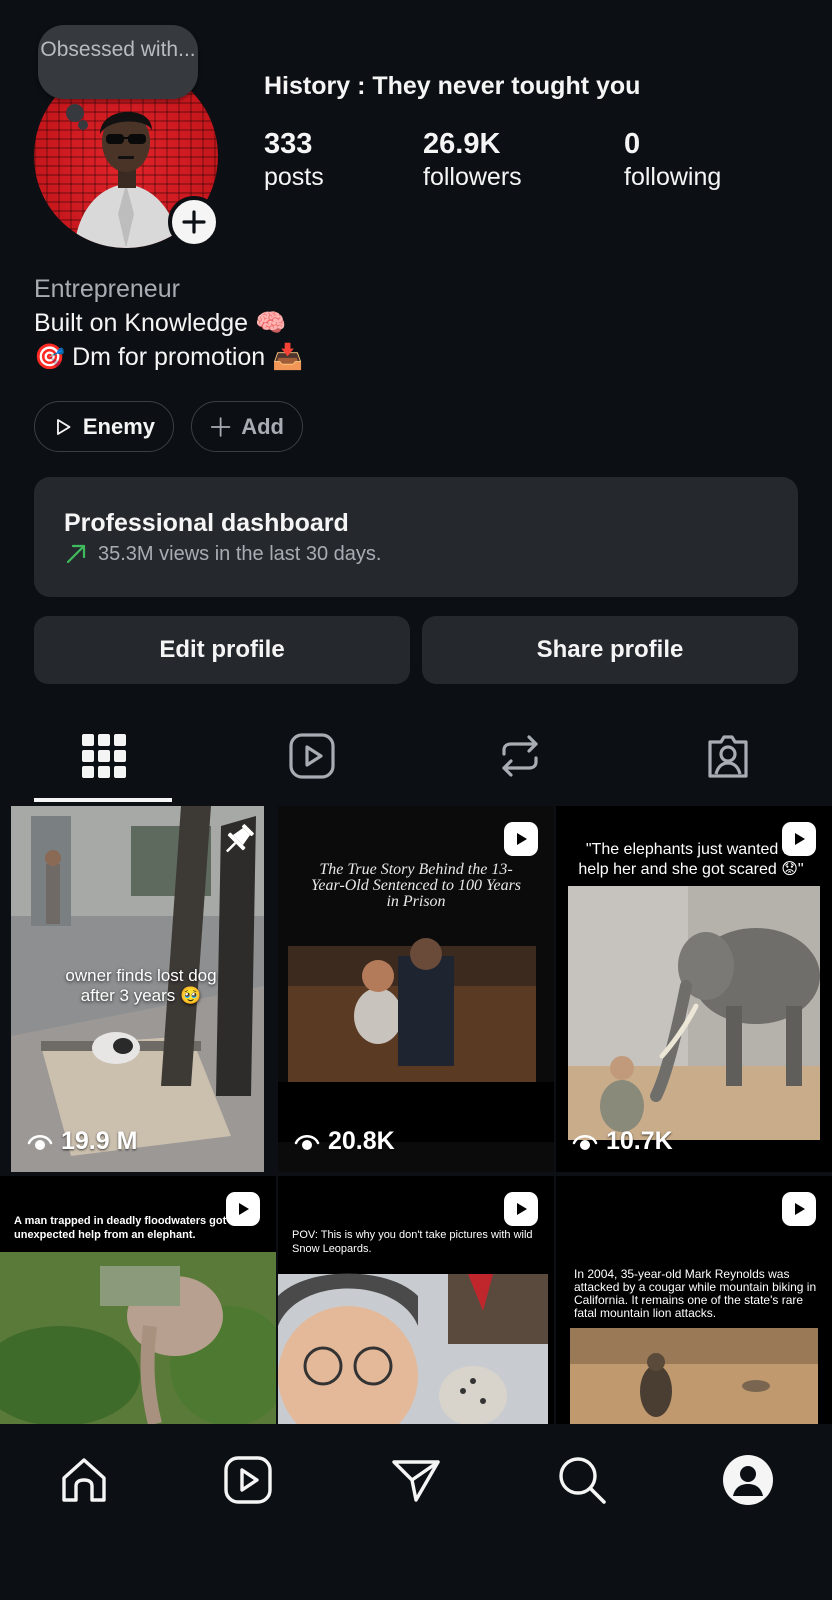 The height and width of the screenshot is (1600, 832). I want to click on edit-profile-label: Edit profile, so click(222, 649).